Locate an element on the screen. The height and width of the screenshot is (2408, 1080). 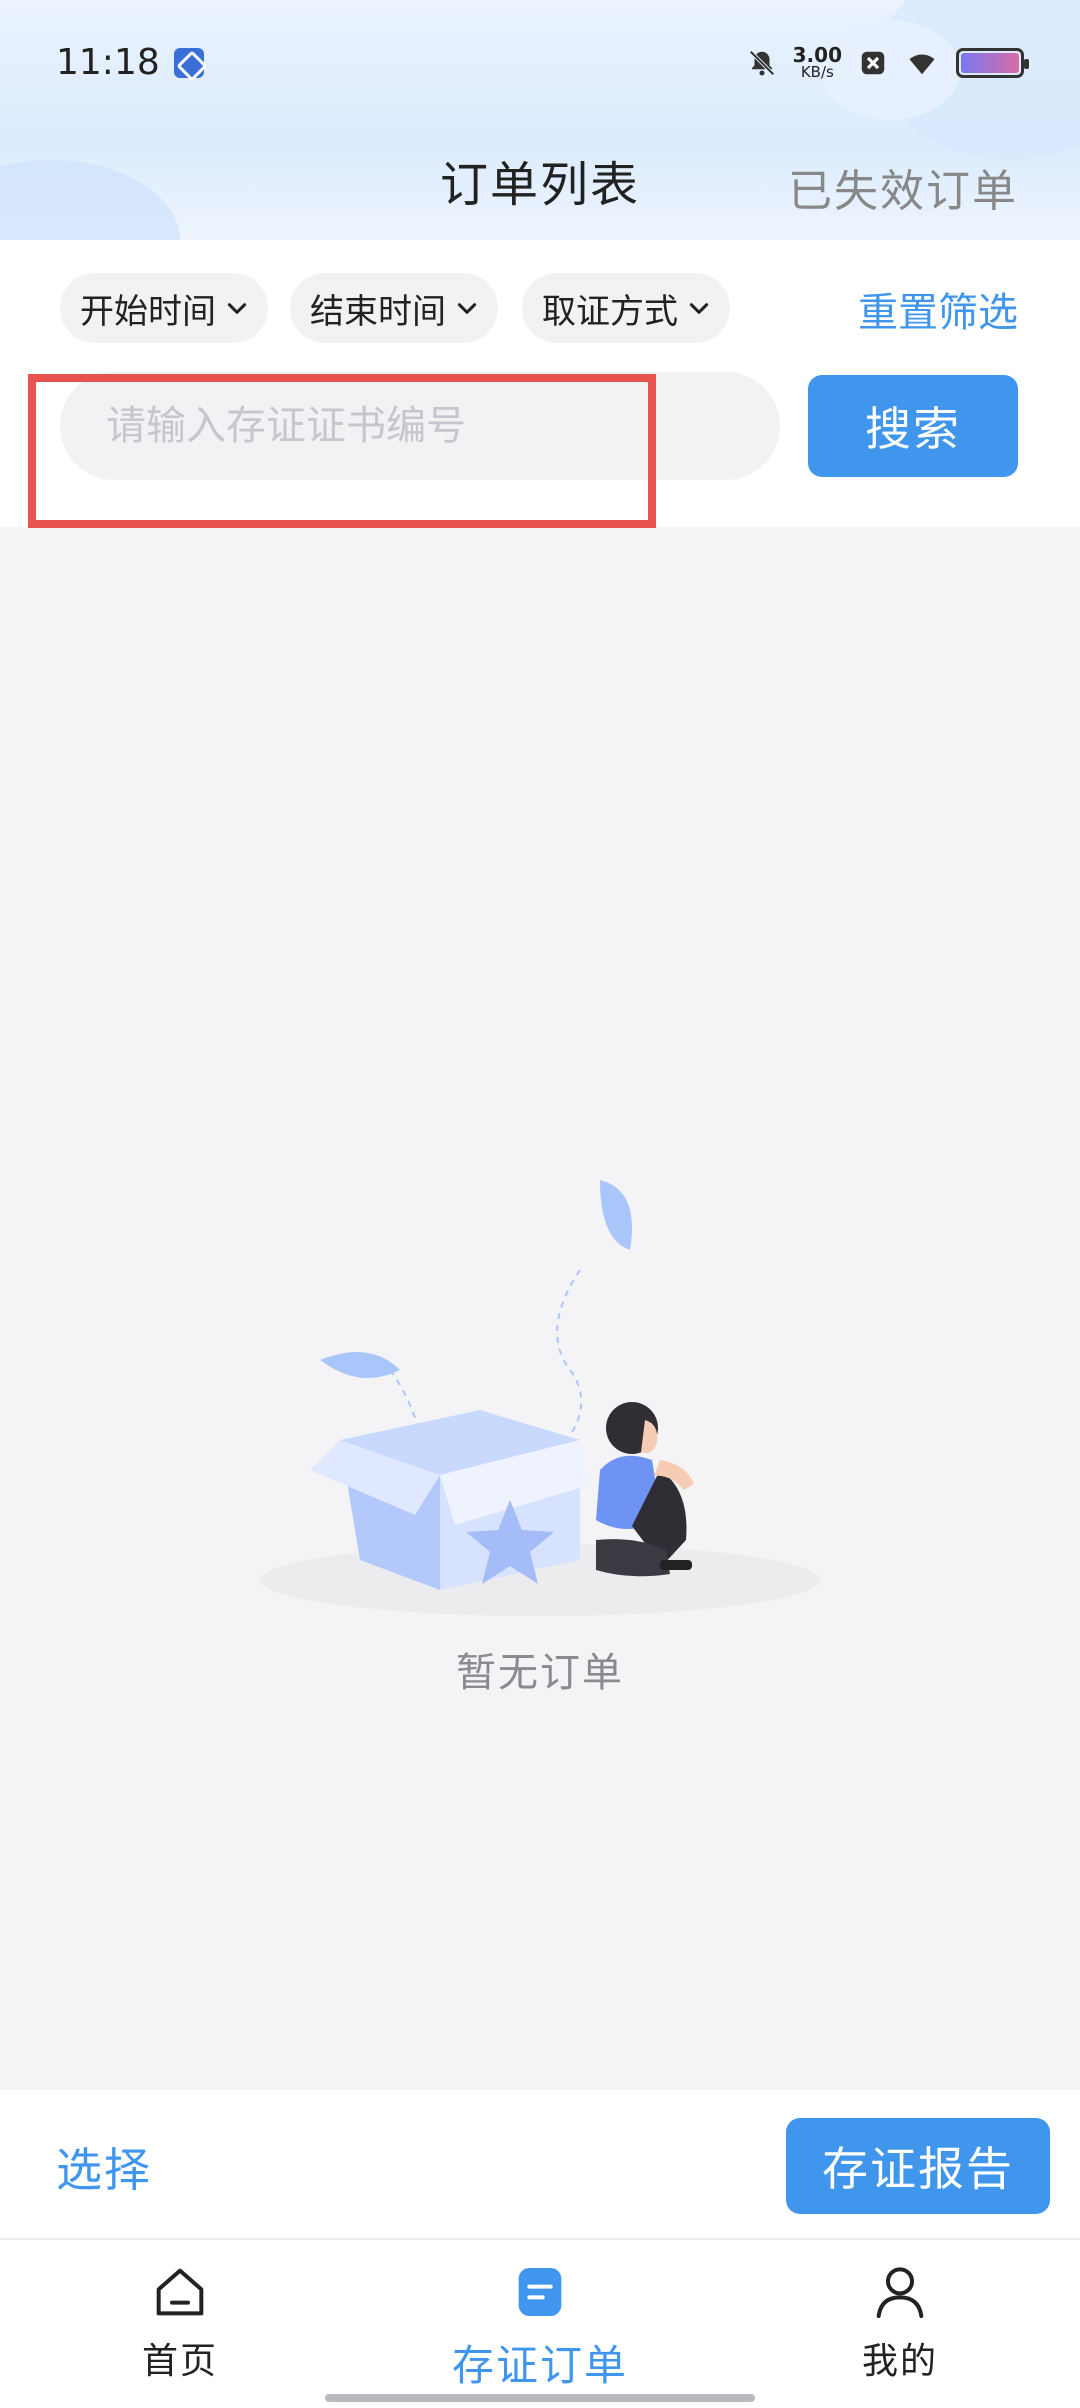
evidence-method-filter: 取证方式 is located at coordinates (626, 308).